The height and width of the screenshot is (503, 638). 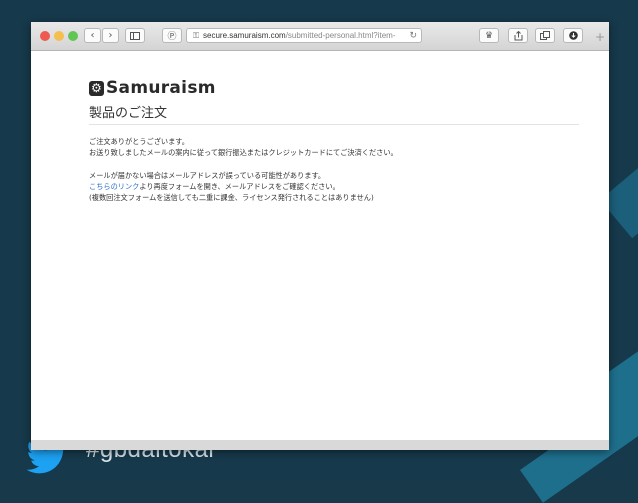 I want to click on share-icon, so click(x=518, y=35).